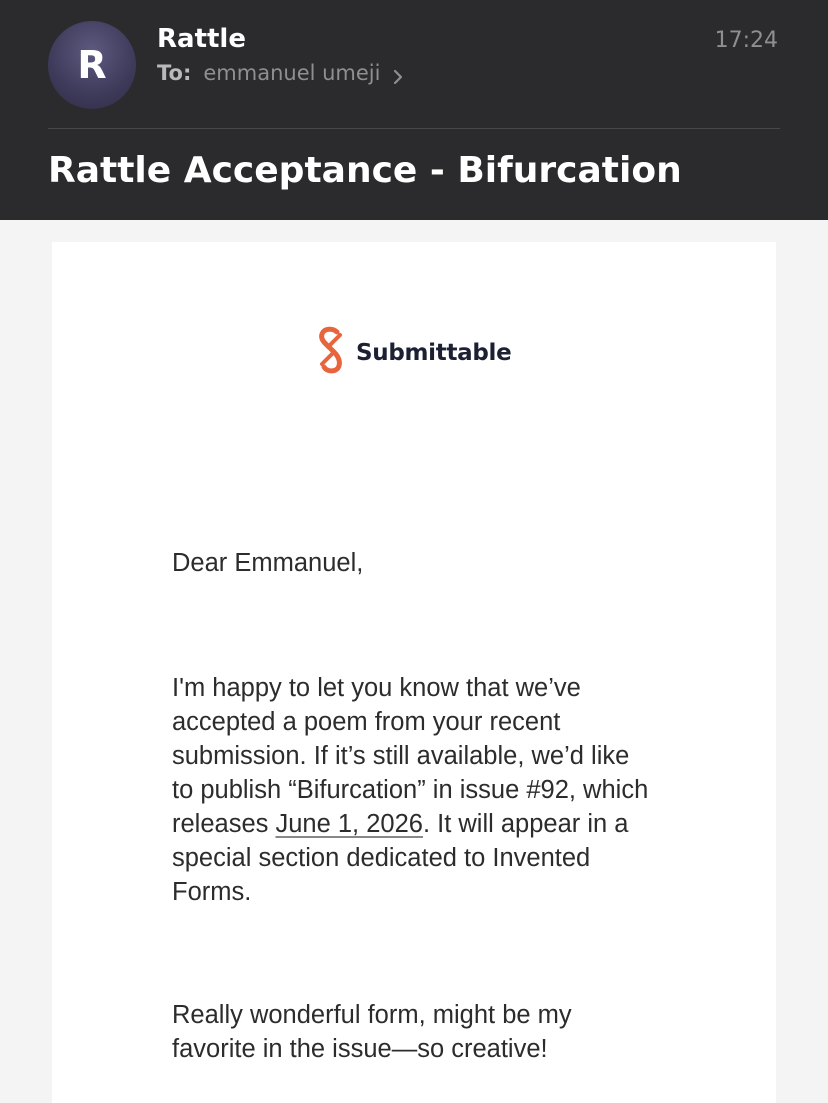  Describe the element at coordinates (291, 73) in the screenshot. I see `recipient-name: emmanuel umeji` at that location.